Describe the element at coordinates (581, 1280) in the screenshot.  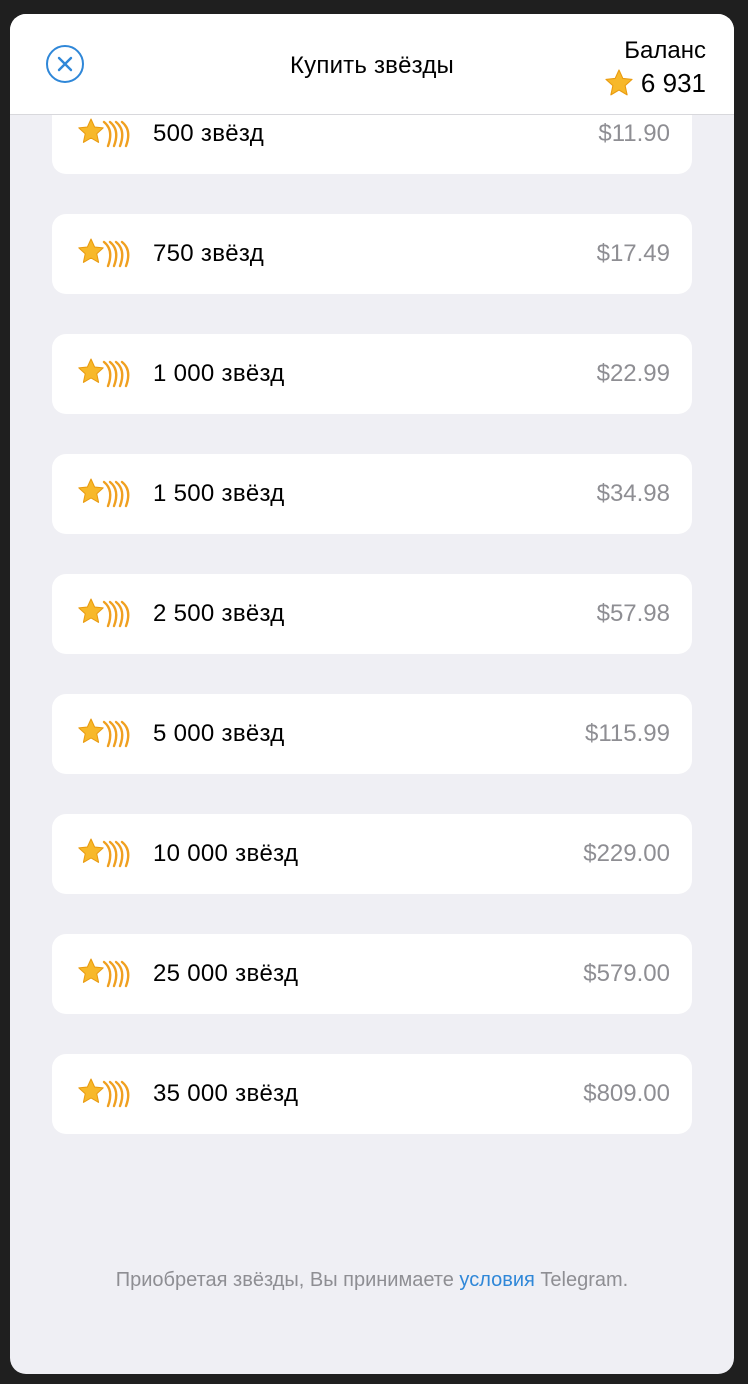
I see `terms-text-end: Telegram.` at that location.